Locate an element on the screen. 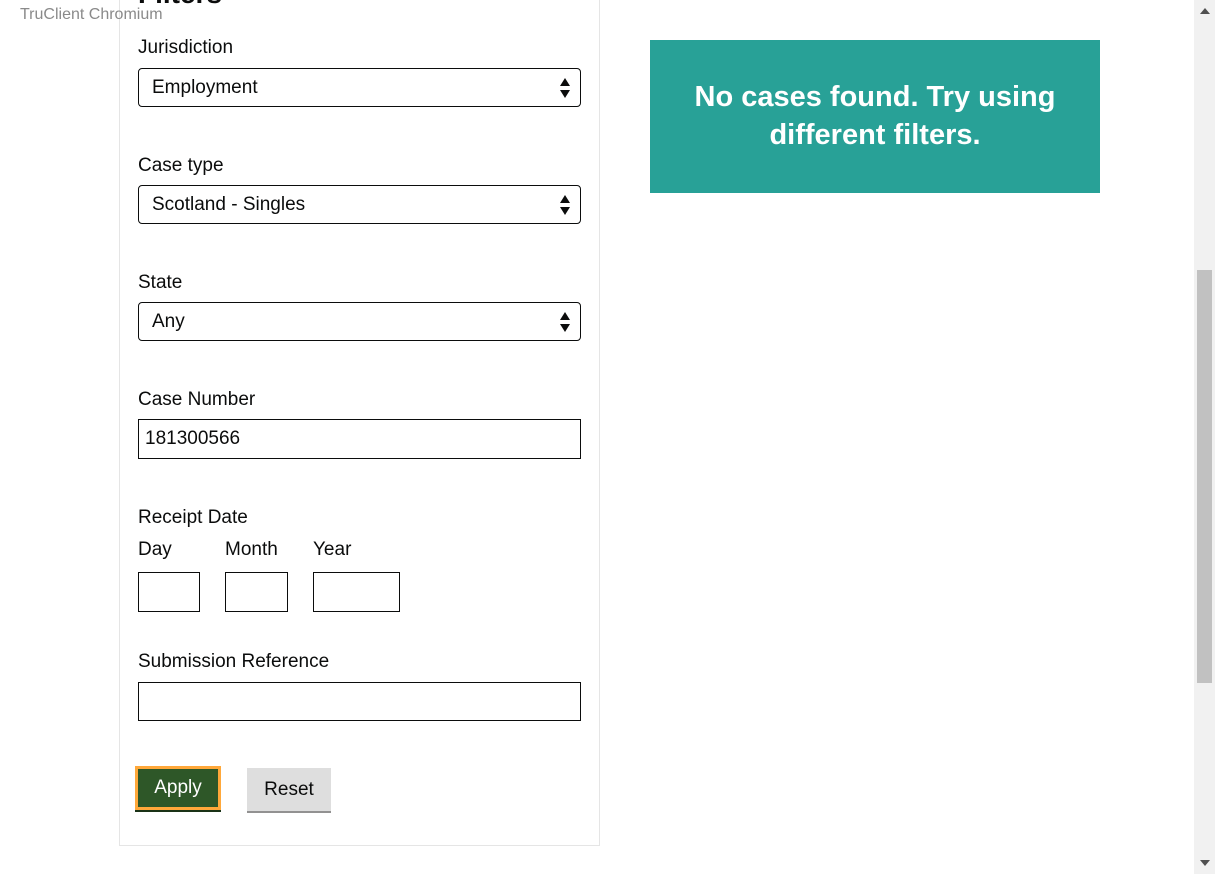 This screenshot has height=874, width=1215. submission-reference-input is located at coordinates (359, 701).